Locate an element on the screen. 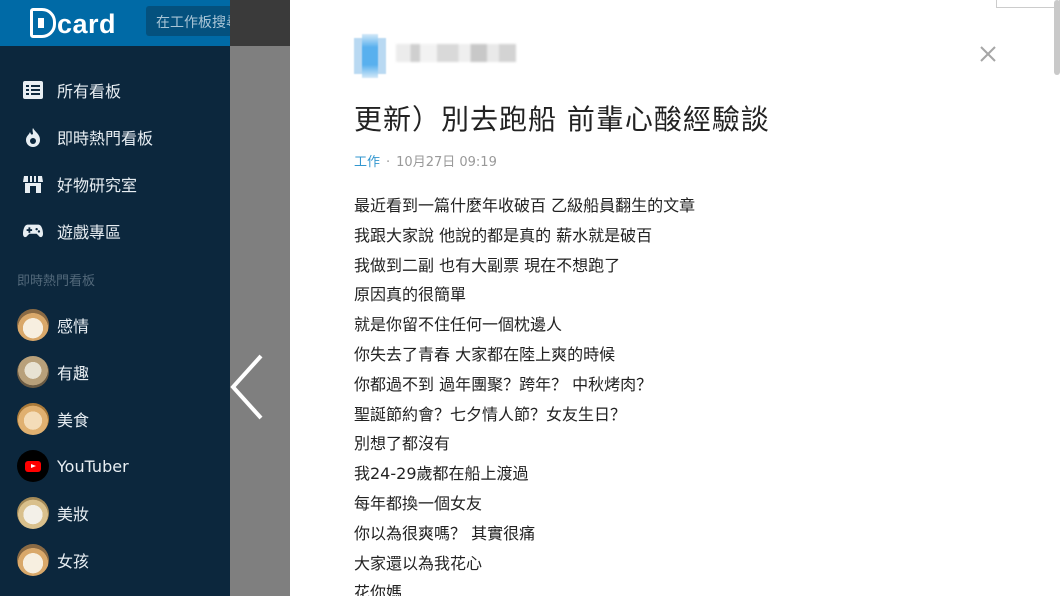  sidebar-item-youtuber: YouTuber is located at coordinates (115, 466).